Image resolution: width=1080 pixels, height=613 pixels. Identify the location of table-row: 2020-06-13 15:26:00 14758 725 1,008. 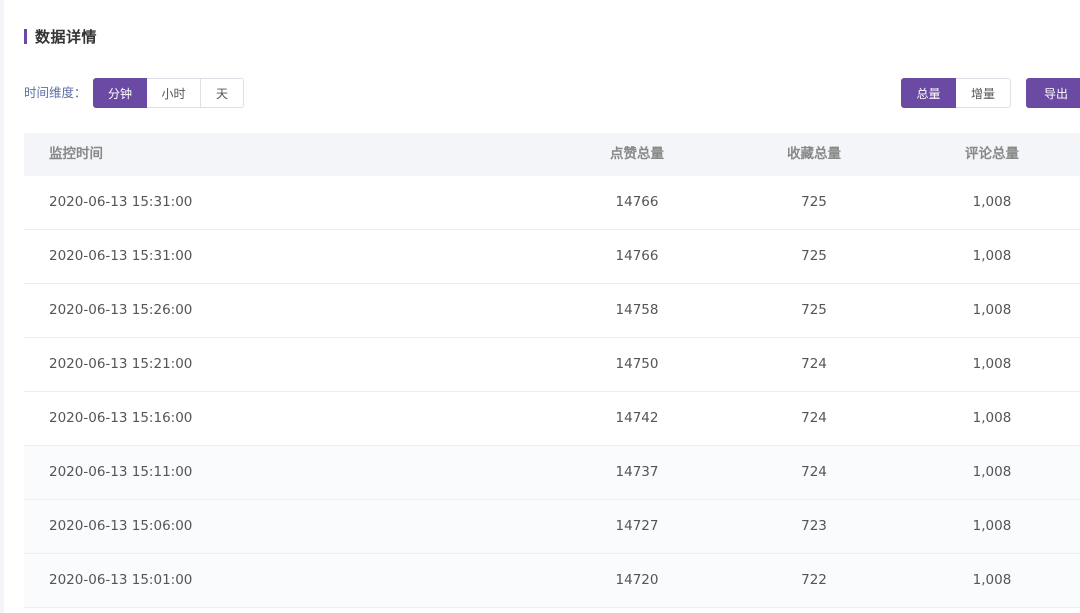
(552, 311).